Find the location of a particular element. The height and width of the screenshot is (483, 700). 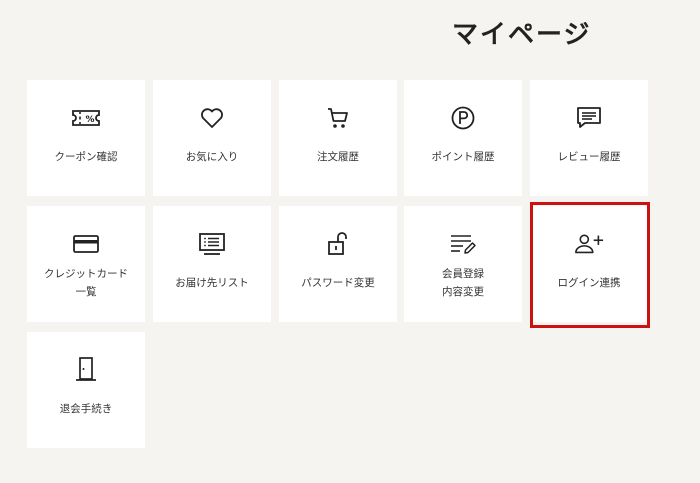

menu-label: 会員登録 内容変更 is located at coordinates (463, 283).